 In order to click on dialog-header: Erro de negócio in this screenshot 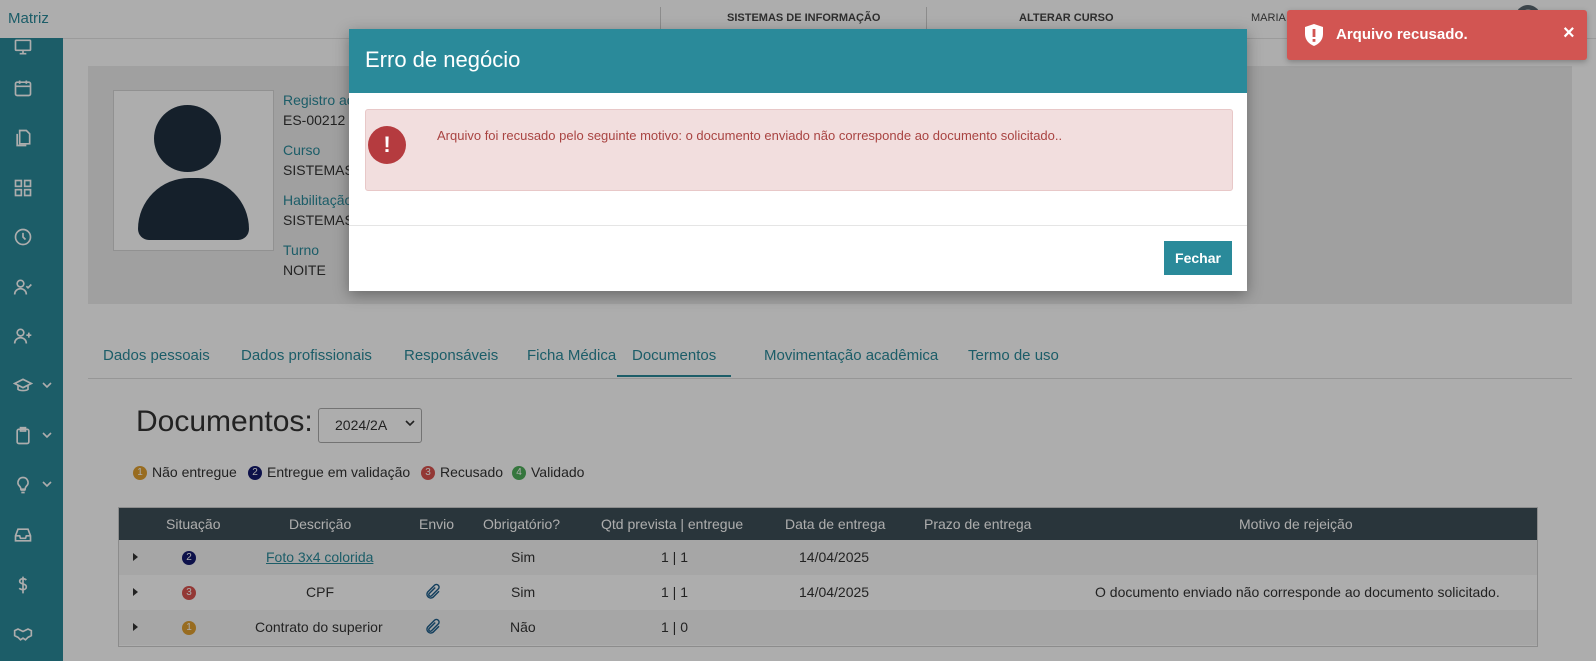, I will do `click(798, 61)`.